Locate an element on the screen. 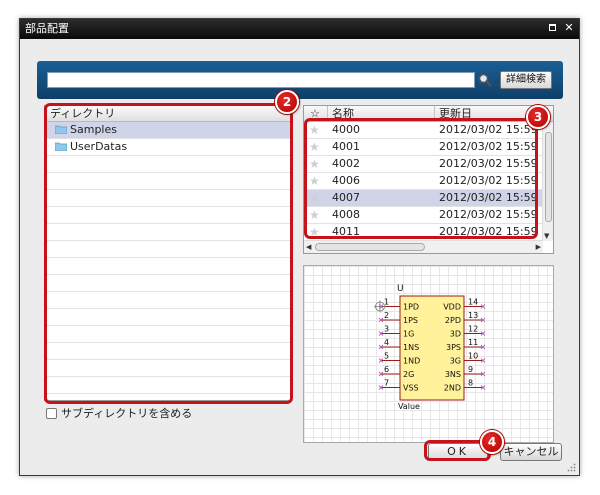  directory-item: Samples is located at coordinates (168, 130).